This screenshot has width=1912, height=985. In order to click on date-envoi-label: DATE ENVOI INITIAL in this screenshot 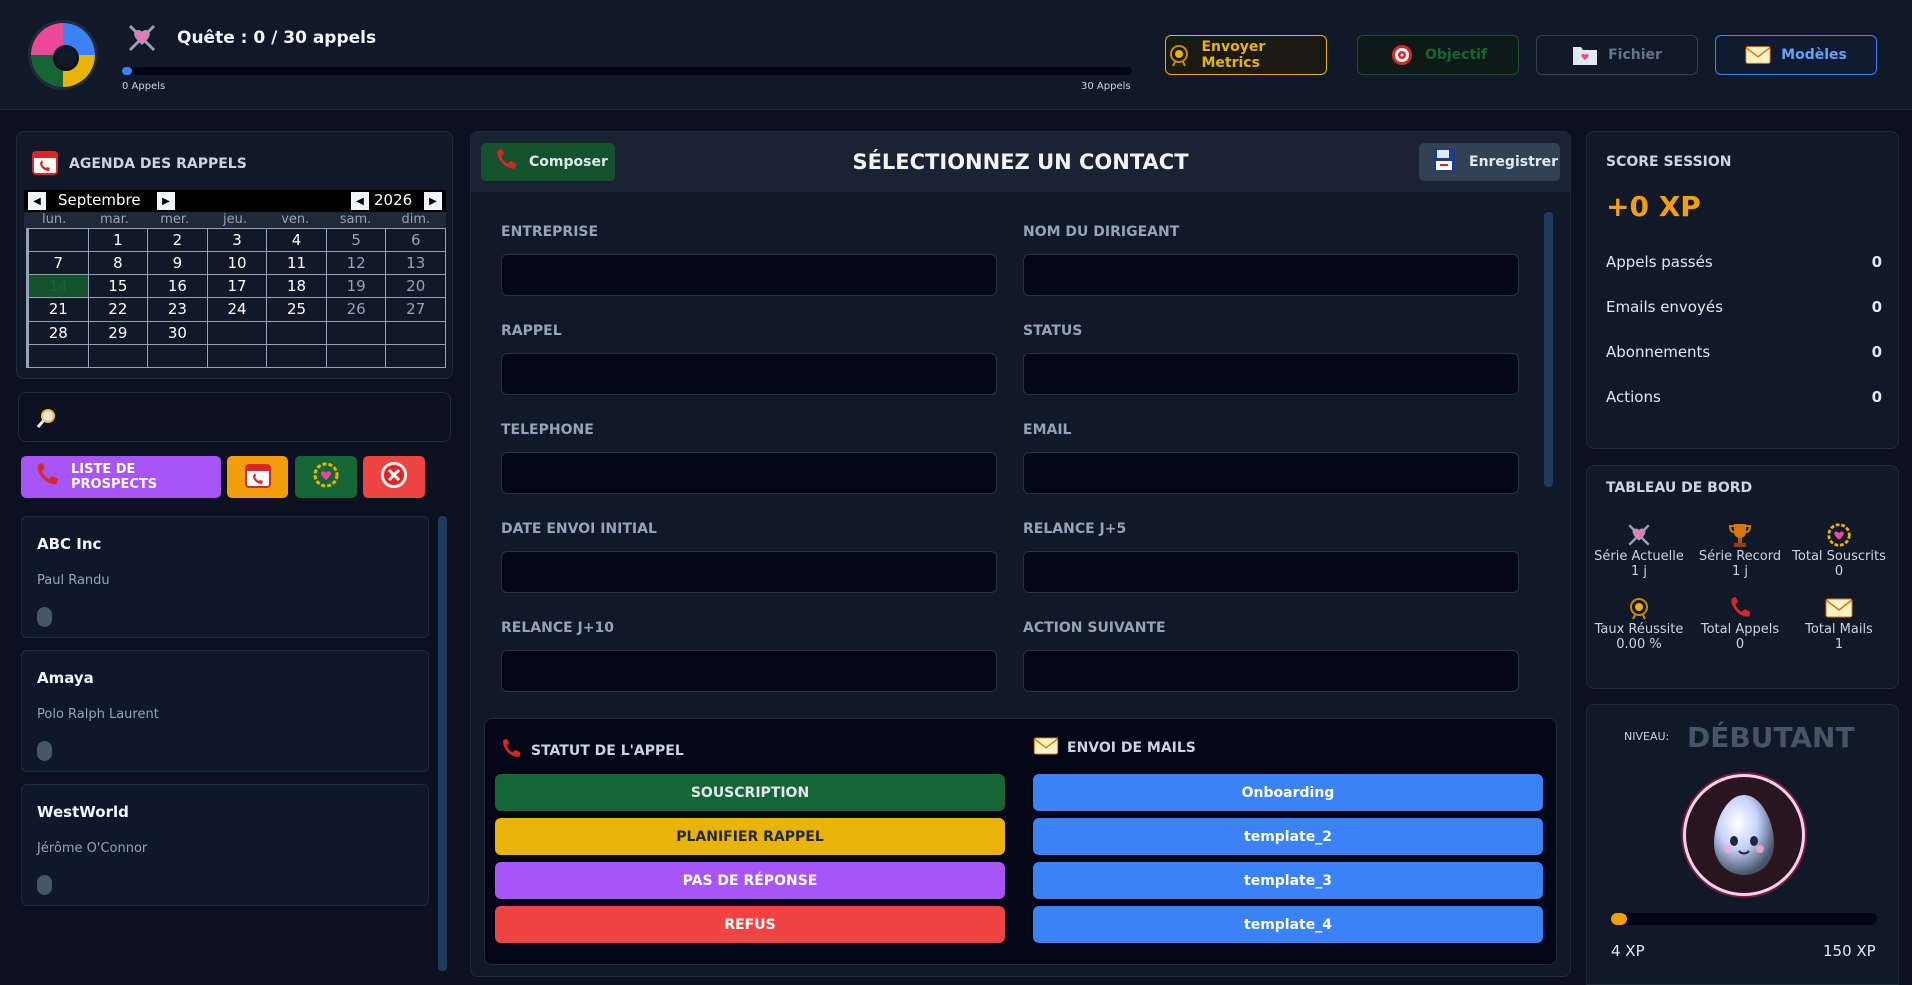, I will do `click(579, 529)`.